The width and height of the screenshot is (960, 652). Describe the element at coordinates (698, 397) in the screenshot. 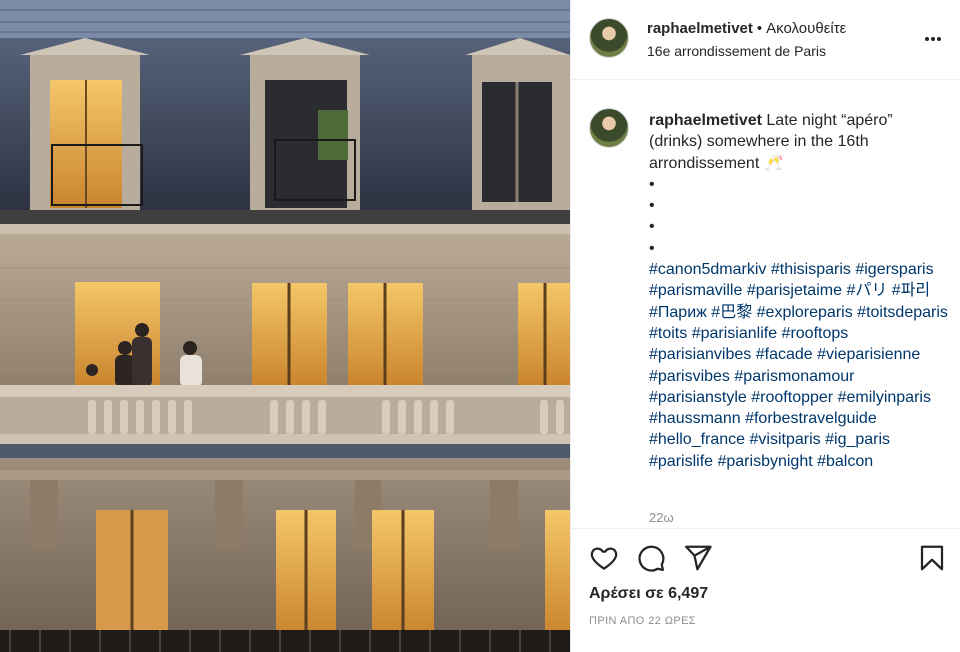

I see `hashtag-link: #parisianstyle` at that location.